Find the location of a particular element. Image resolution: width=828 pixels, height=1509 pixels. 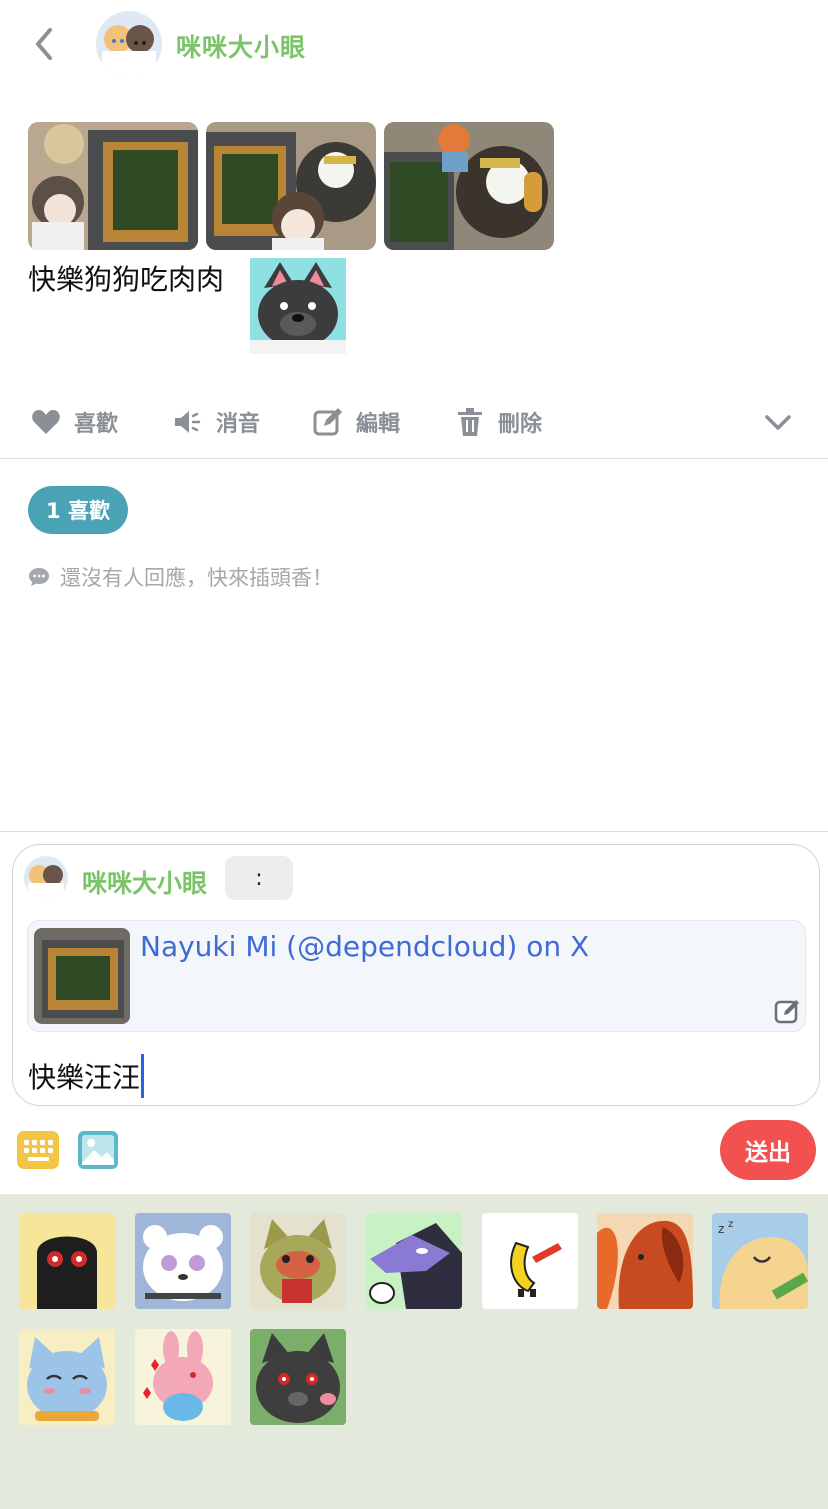

sticker-banana-trumpet is located at coordinates (530, 1261).